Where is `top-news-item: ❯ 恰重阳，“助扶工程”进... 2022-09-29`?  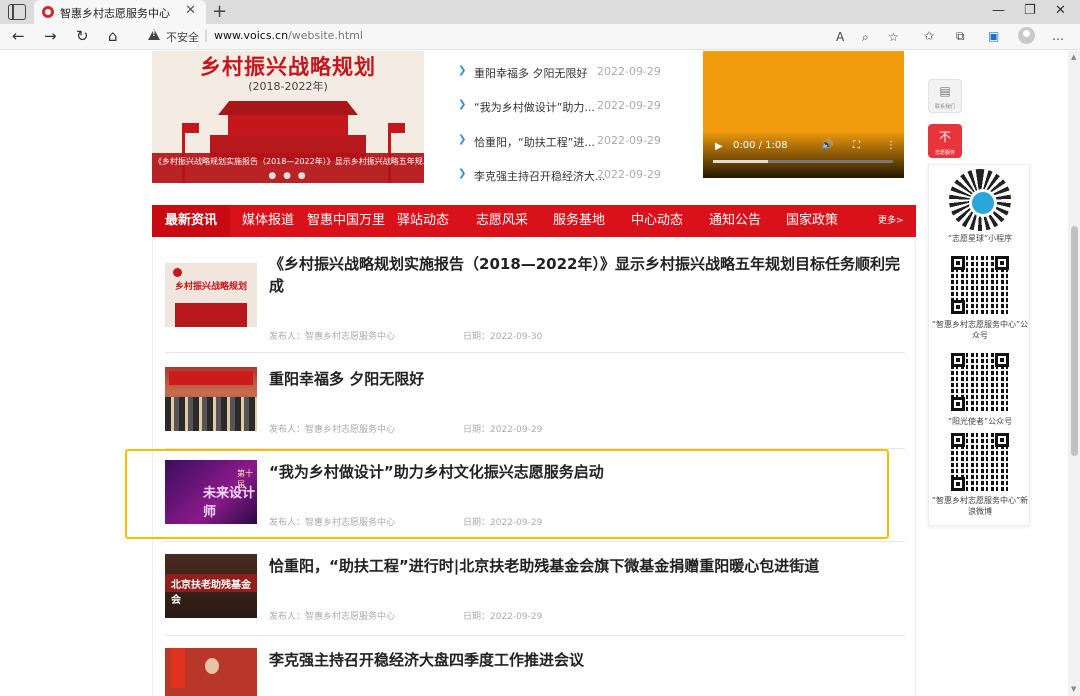 top-news-item: ❯ 恰重阳，“助扶工程”进... 2022-09-29 is located at coordinates (568, 143).